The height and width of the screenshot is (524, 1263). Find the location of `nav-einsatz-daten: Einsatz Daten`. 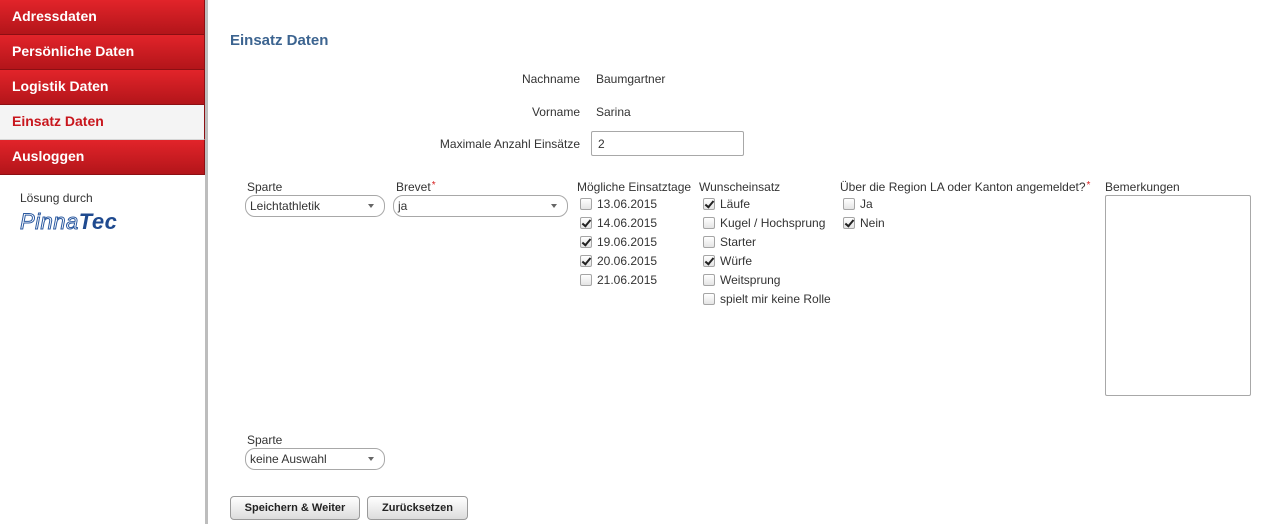

nav-einsatz-daten: Einsatz Daten is located at coordinates (102, 122).